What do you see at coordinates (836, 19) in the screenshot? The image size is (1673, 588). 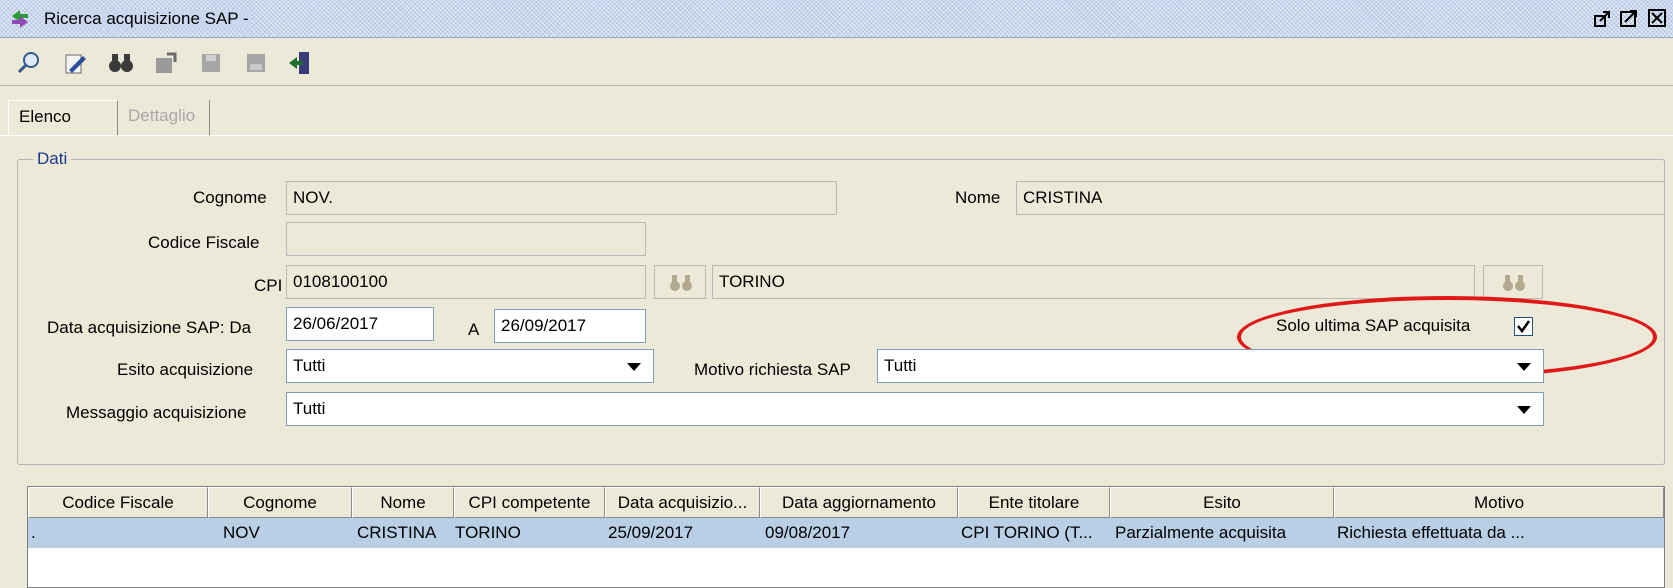 I see `title-bar: Ricerca acquisizione SAP -` at bounding box center [836, 19].